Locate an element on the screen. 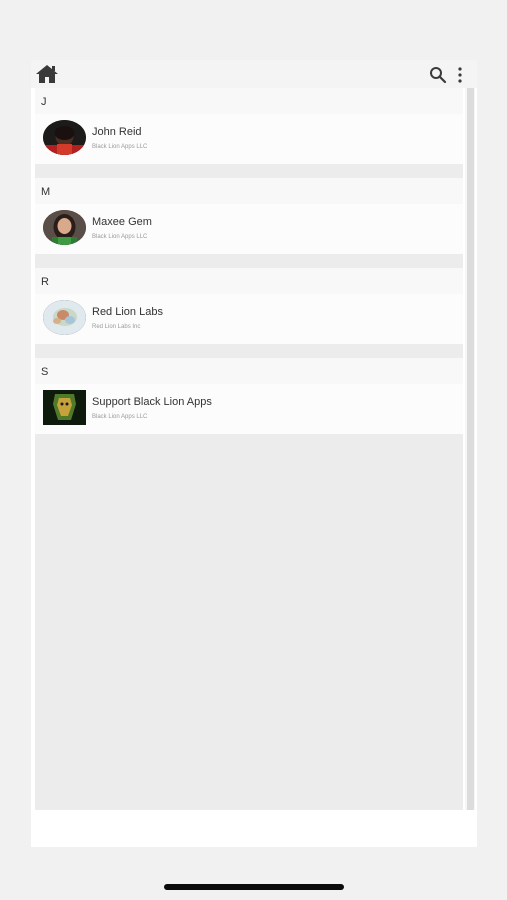 The width and height of the screenshot is (507, 900). contact-name: Red Lion Labs is located at coordinates (127, 312).